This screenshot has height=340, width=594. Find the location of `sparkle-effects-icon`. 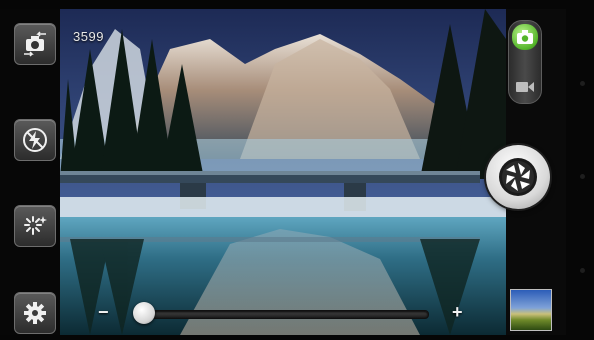

sparkle-effects-icon is located at coordinates (35, 225).